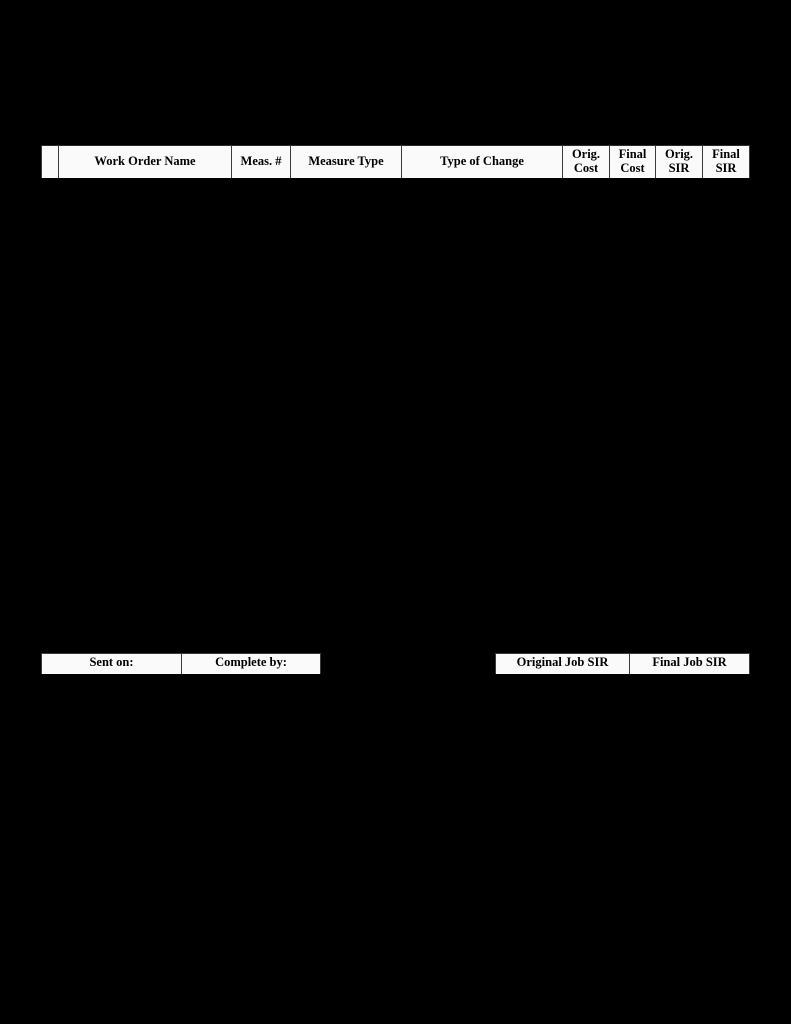 This screenshot has height=1024, width=791. I want to click on orig-sir-line-1: Orig., so click(679, 154).